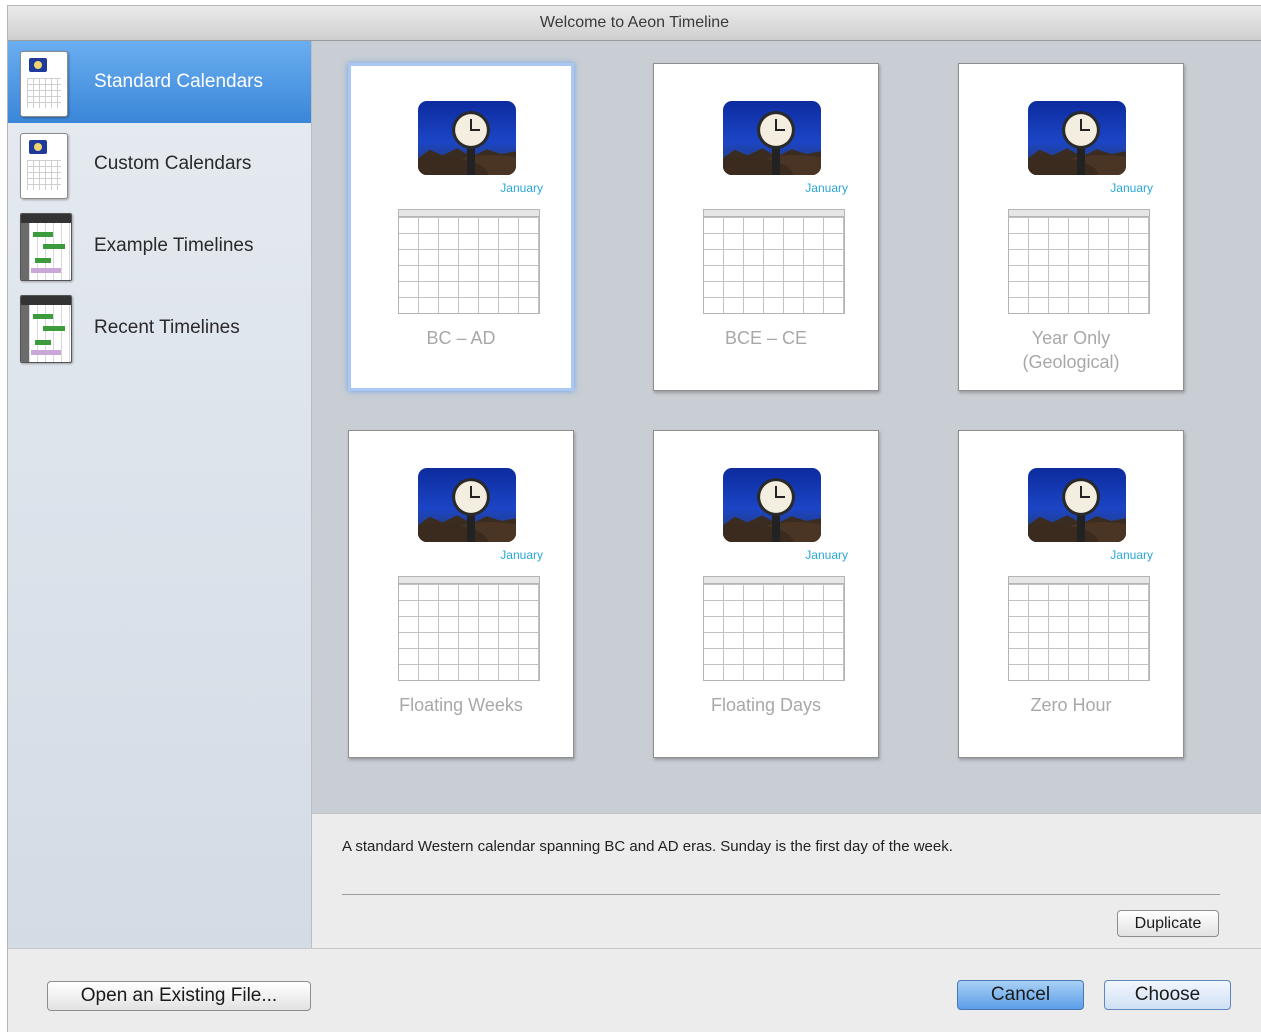 This screenshot has height=1032, width=1261. Describe the element at coordinates (178, 81) in the screenshot. I see `sidebar-item-label: Standard Calendars` at that location.